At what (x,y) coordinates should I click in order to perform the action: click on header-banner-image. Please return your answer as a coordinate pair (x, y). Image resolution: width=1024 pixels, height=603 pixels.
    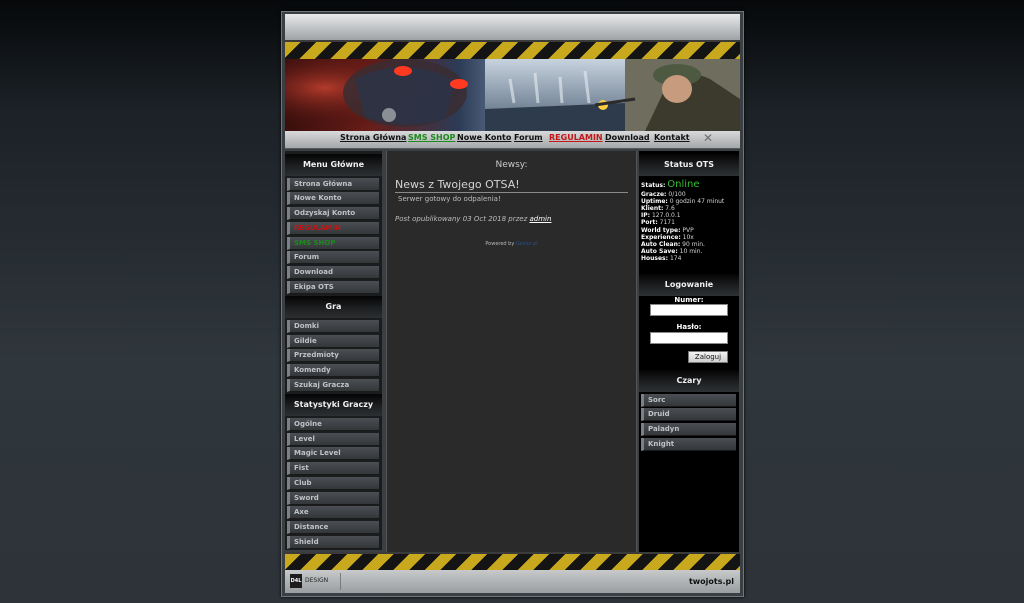
    Looking at the image, I should click on (512, 95).